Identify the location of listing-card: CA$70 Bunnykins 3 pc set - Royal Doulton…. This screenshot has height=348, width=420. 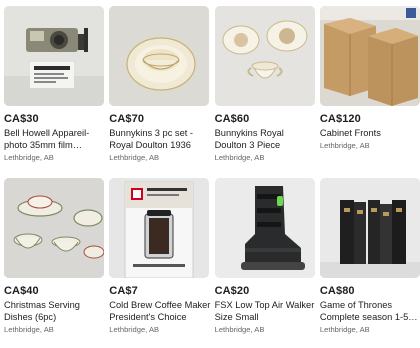
(160, 90).